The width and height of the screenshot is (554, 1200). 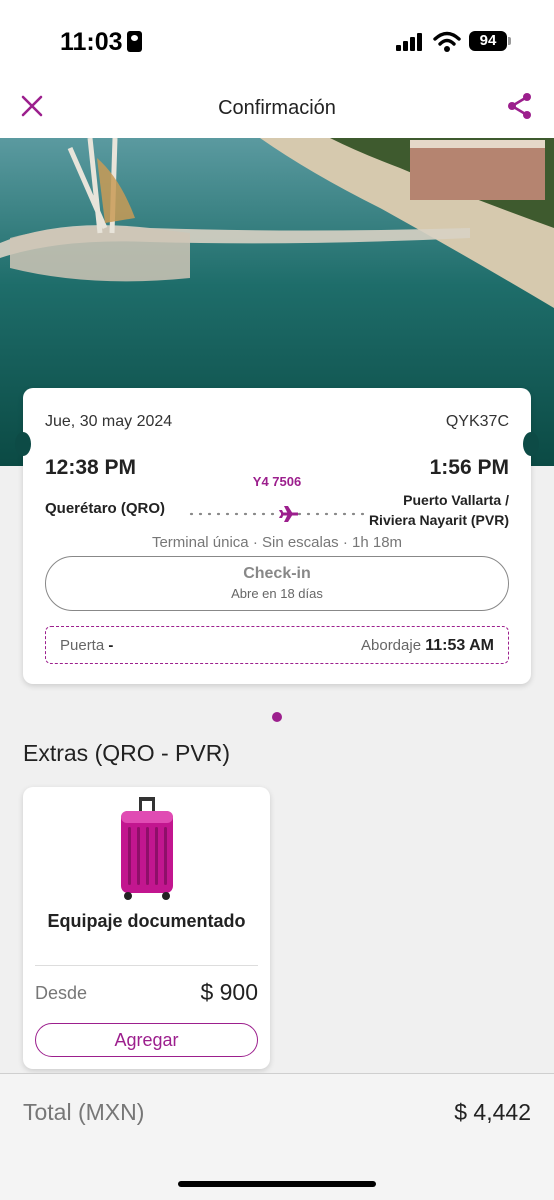 What do you see at coordinates (111, 645) in the screenshot?
I see `gate-value: -` at bounding box center [111, 645].